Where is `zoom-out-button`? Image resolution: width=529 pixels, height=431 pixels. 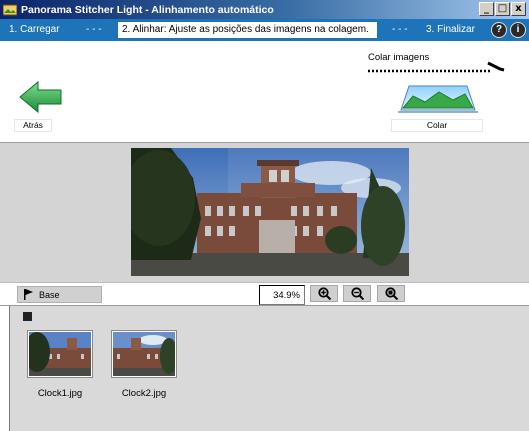 zoom-out-button is located at coordinates (357, 293).